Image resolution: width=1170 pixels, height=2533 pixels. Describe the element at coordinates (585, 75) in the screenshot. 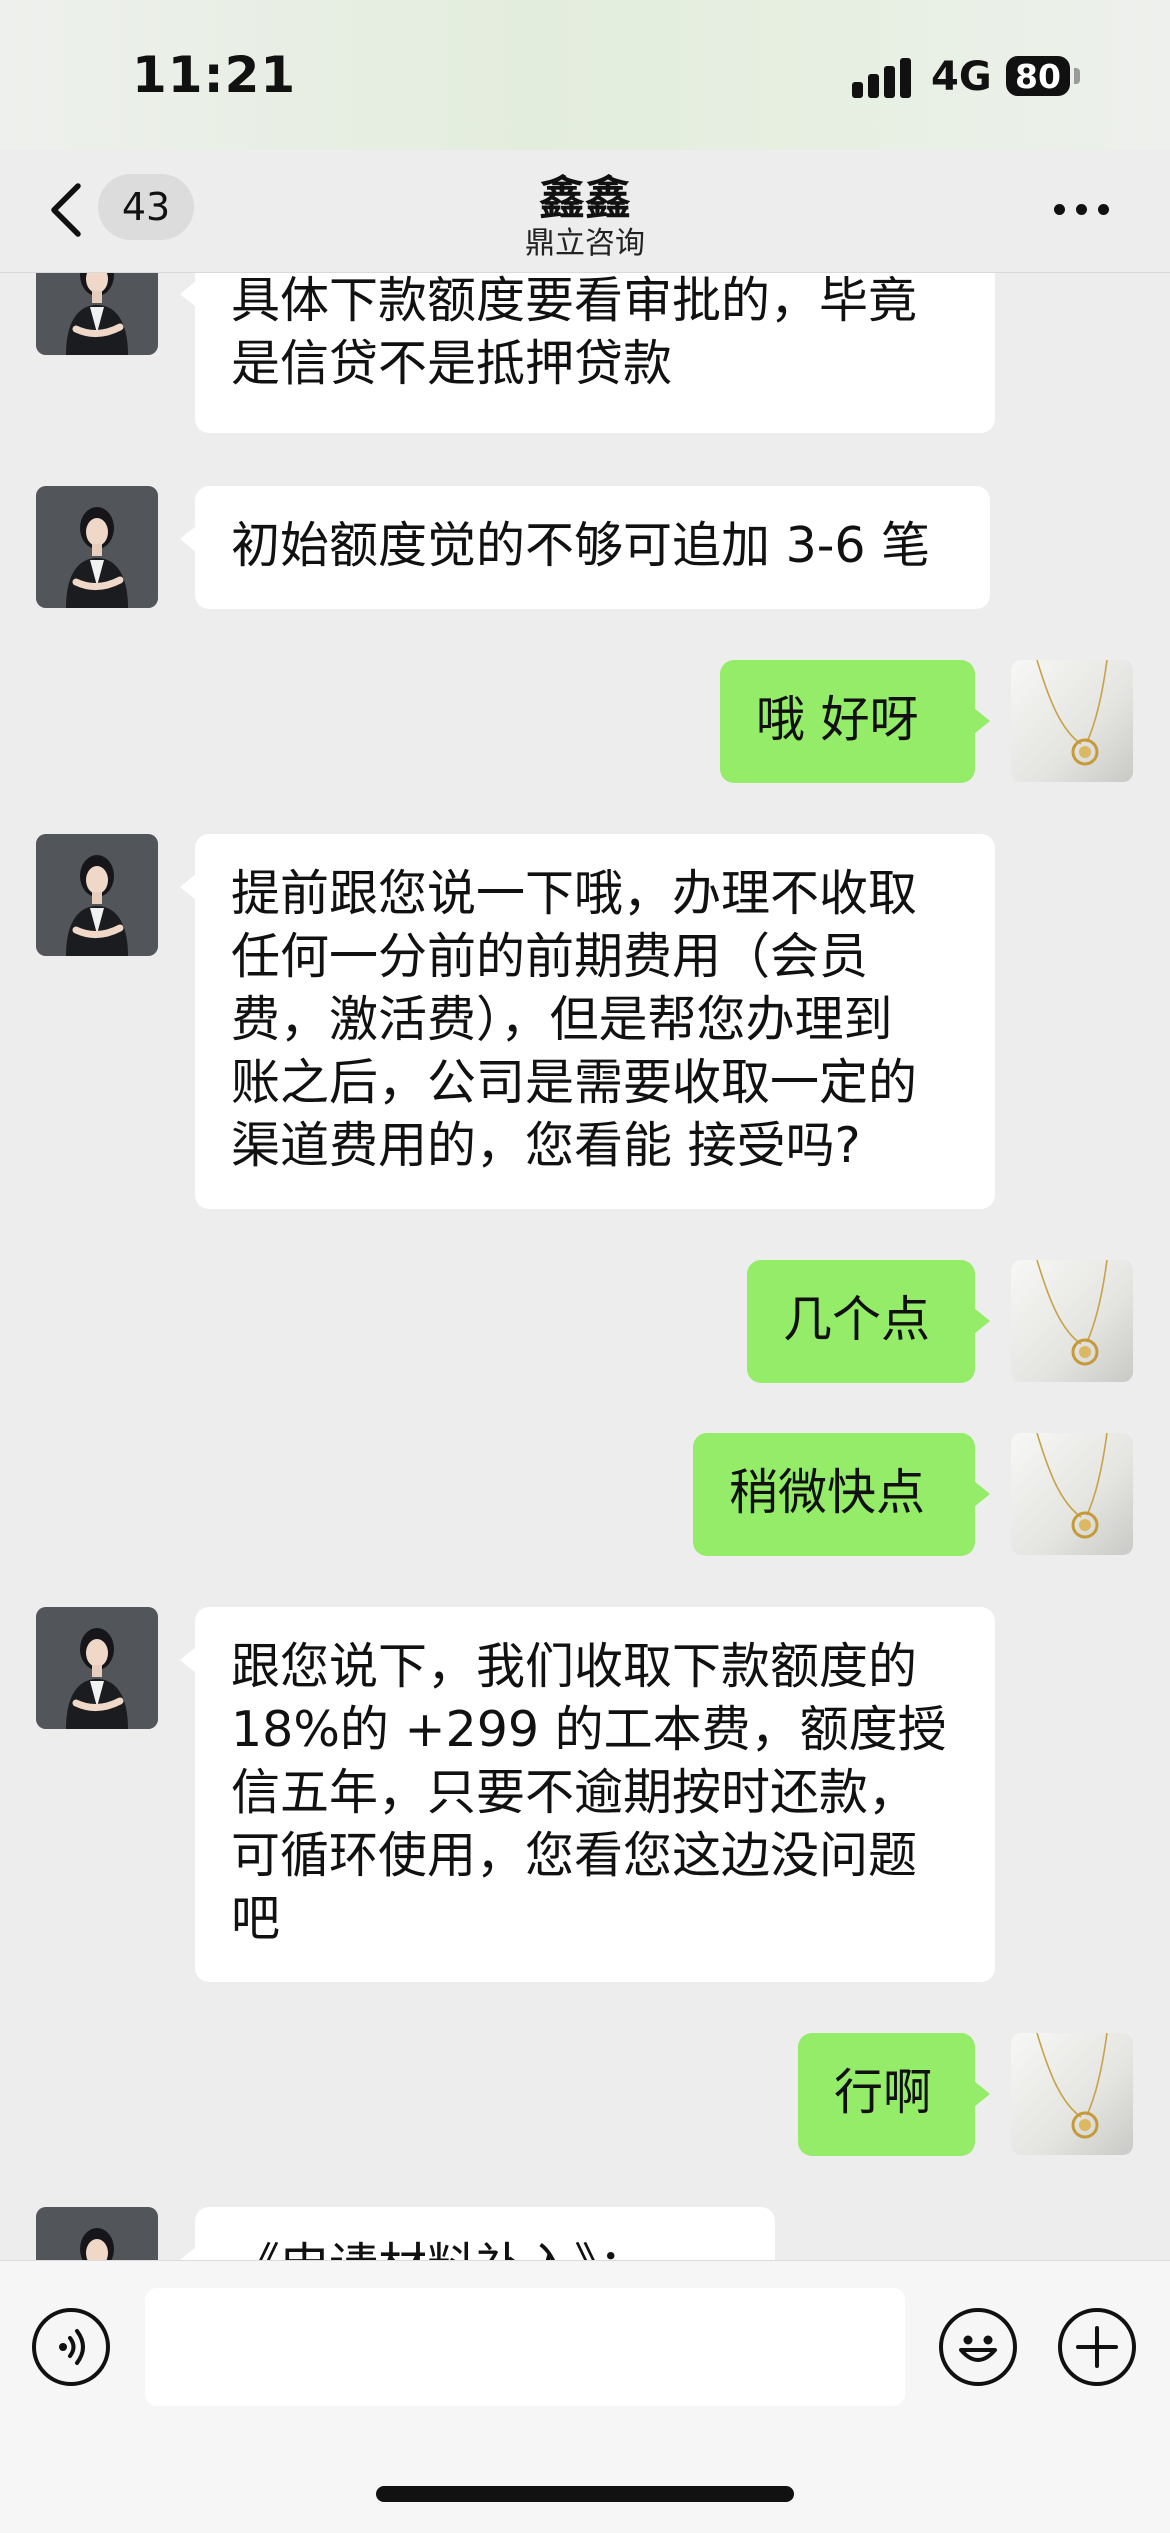

I see `status-bar: 11:21 4G 80` at that location.